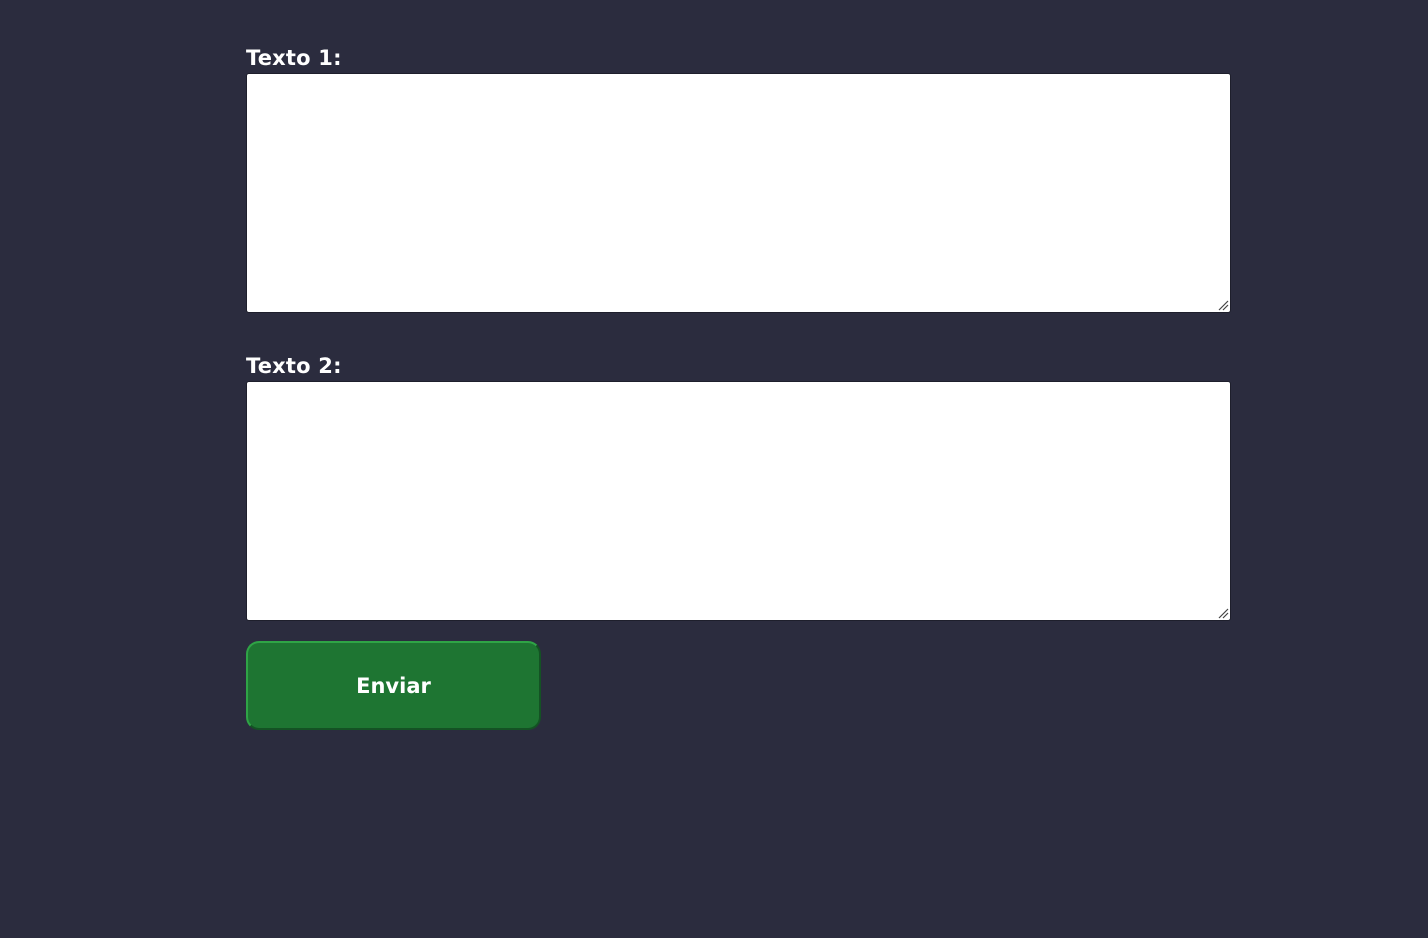 This screenshot has height=938, width=1428. Describe the element at coordinates (738, 332) in the screenshot. I see `field-spacer` at that location.